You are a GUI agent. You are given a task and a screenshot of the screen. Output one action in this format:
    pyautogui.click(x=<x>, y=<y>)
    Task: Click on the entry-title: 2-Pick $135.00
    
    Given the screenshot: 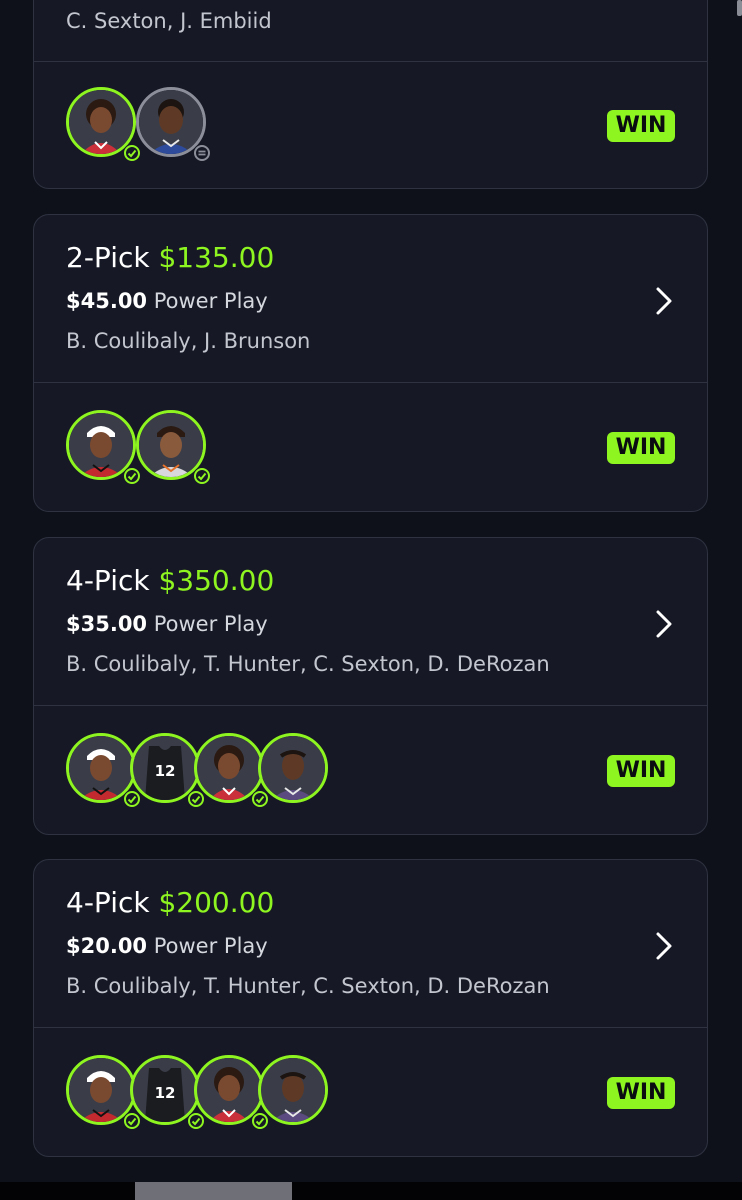 What is the action you would take?
    pyautogui.click(x=170, y=258)
    